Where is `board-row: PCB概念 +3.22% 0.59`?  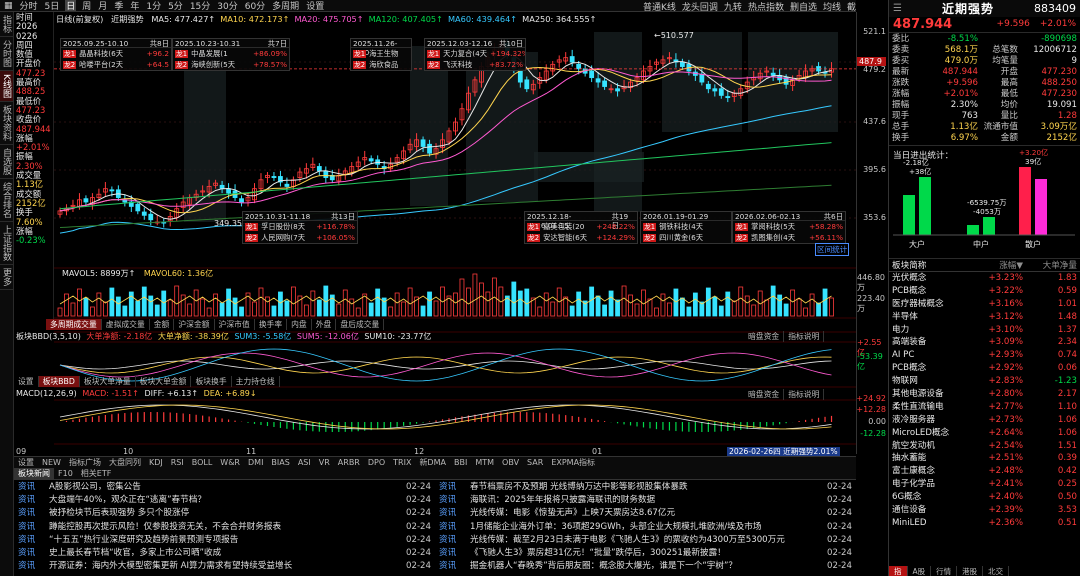 board-row: PCB概念 +3.22% 0.59 is located at coordinates (984, 291).